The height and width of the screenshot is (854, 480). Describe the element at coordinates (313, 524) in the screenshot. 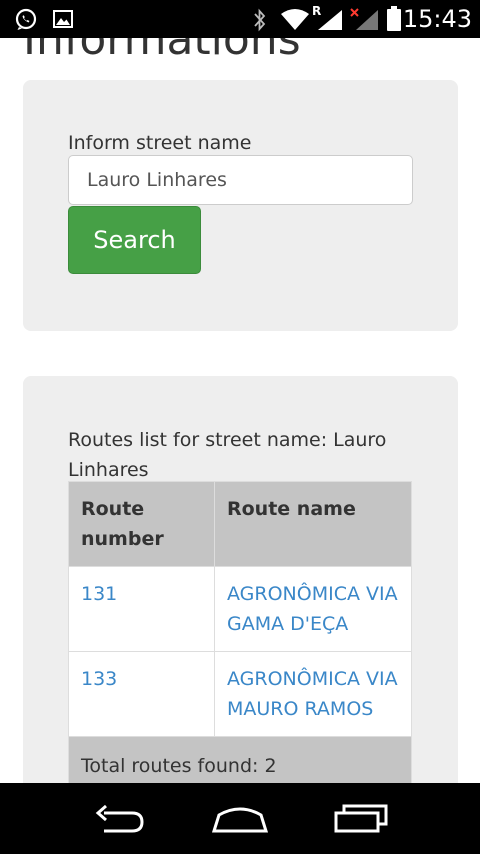

I see `column-header-route-name: Route name` at that location.